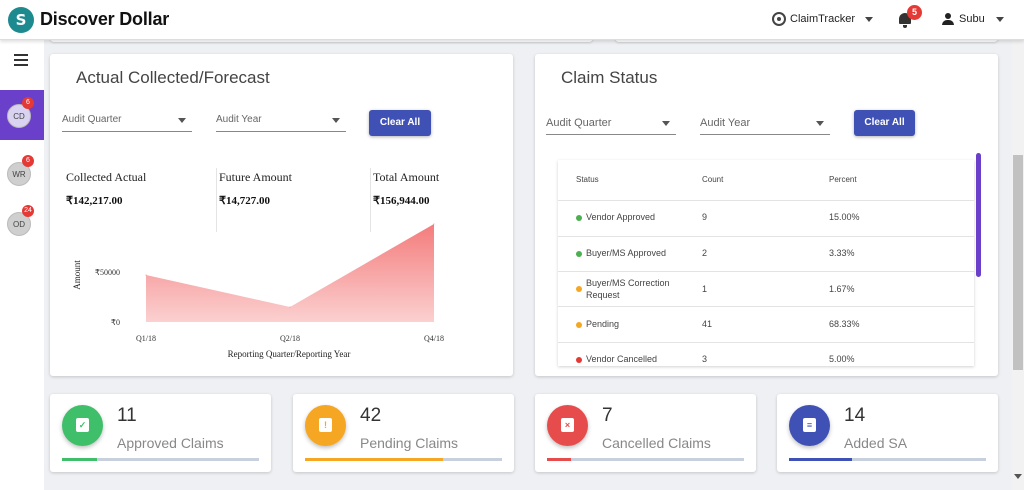 This screenshot has width=1024, height=490. What do you see at coordinates (712, 179) in the screenshot?
I see `column-header-count: Count` at bounding box center [712, 179].